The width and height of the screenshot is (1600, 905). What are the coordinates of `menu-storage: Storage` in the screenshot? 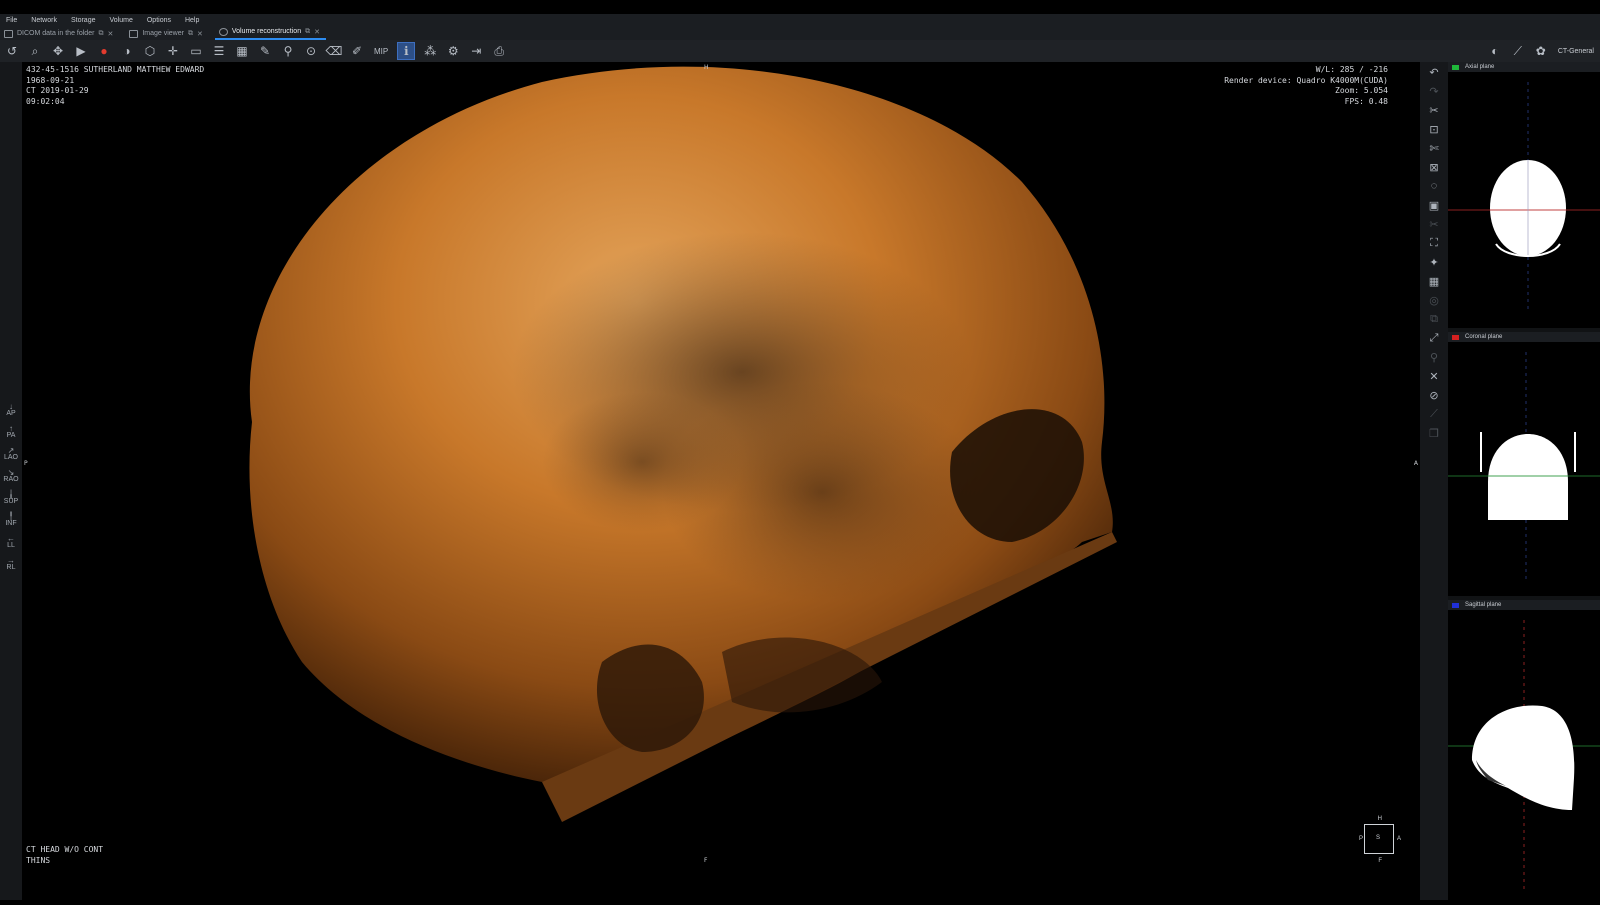 It's located at (84, 20).